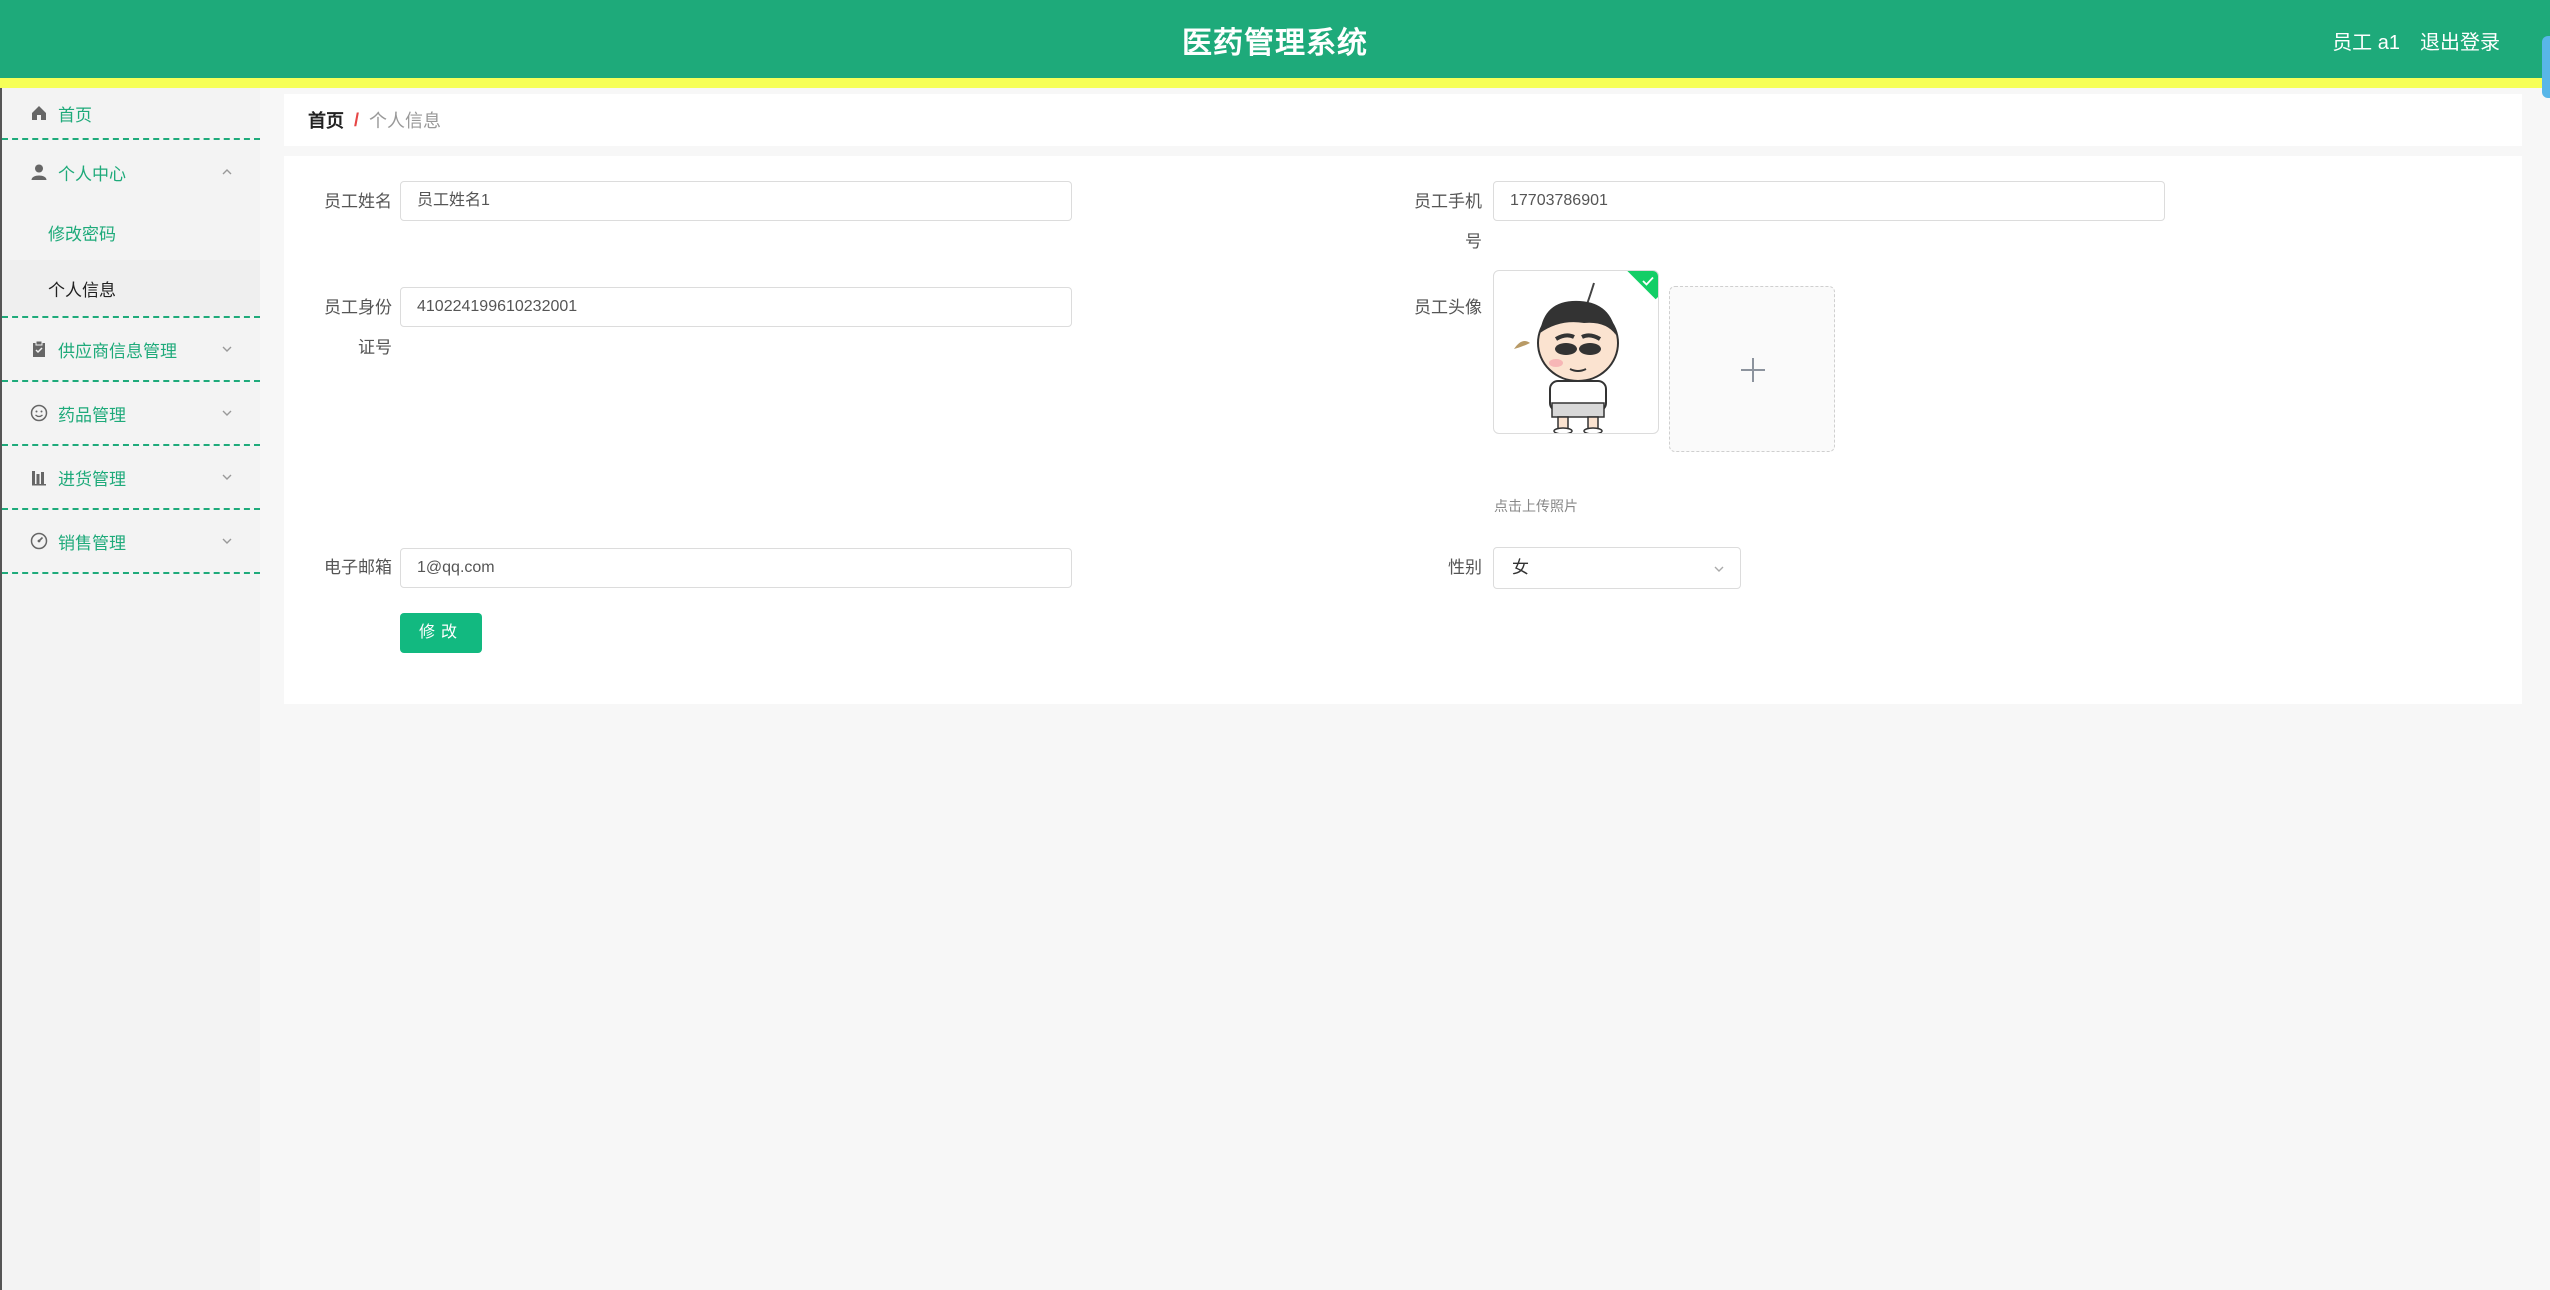 This screenshot has width=2550, height=1290. I want to click on sidebar-item-label: 销售管理, so click(92, 543).